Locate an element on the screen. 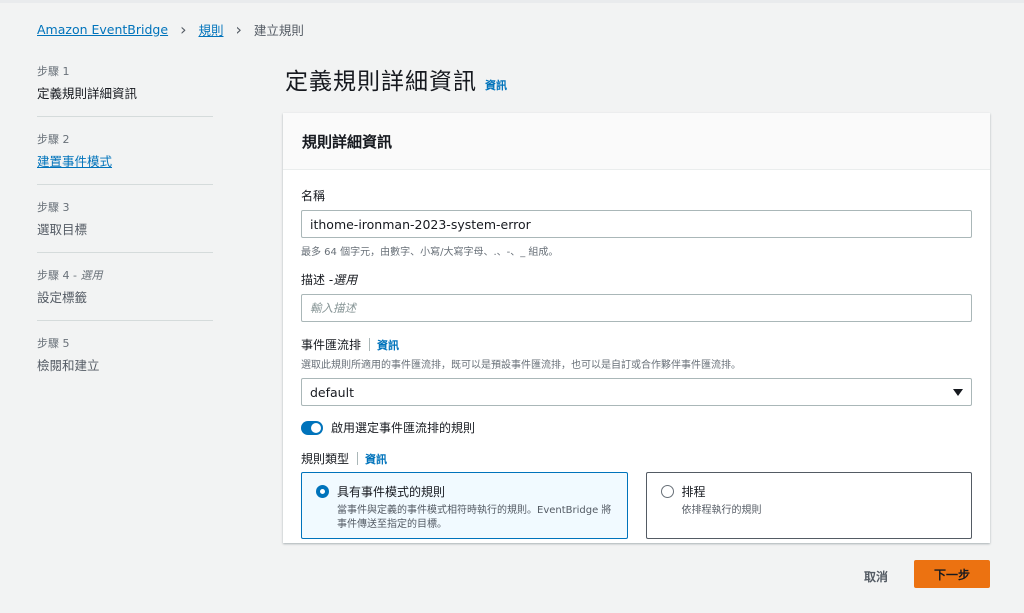  page-header: 定義規則詳細資訊 資訊 is located at coordinates (396, 79).